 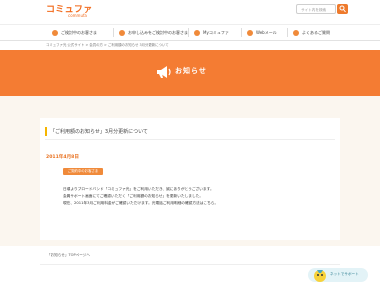 What do you see at coordinates (158, 32) in the screenshot?
I see `nav-item-label: お申し込みをご検討中のお客さま` at bounding box center [158, 32].